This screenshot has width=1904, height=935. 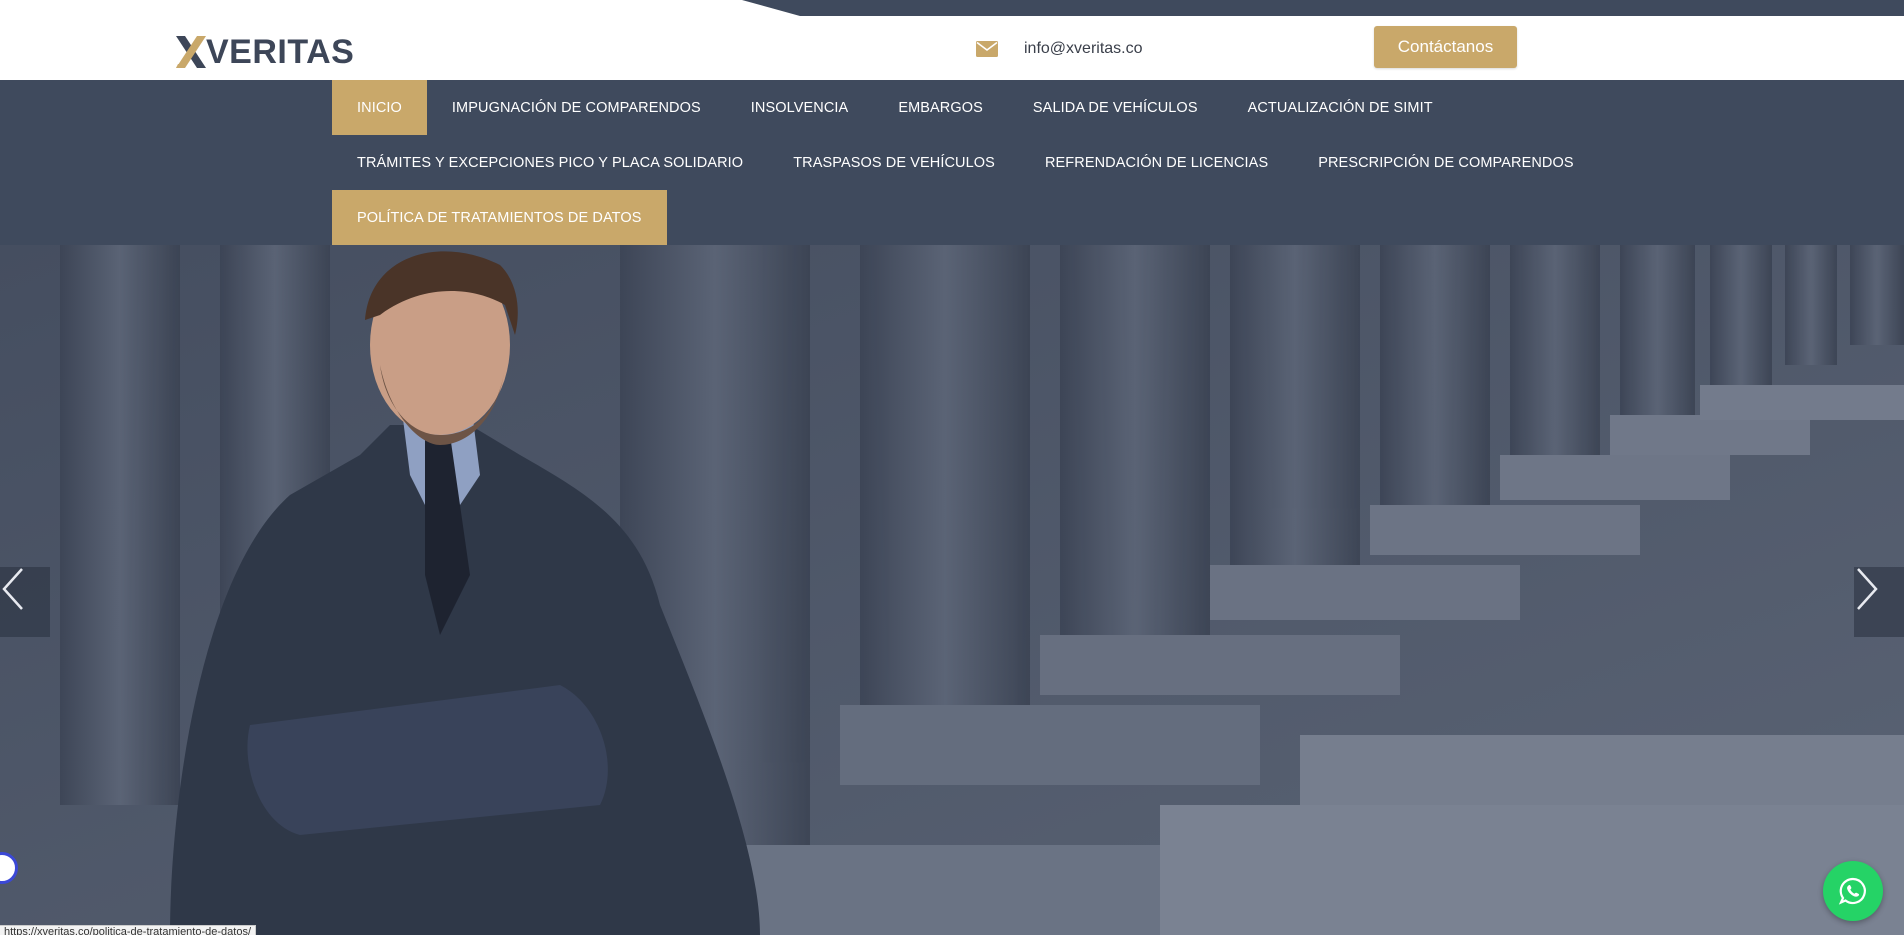 What do you see at coordinates (1340, 107) in the screenshot?
I see `nav-item-actualizacion-de-simit: ACTUALIZACIÓN DE SIMIT` at bounding box center [1340, 107].